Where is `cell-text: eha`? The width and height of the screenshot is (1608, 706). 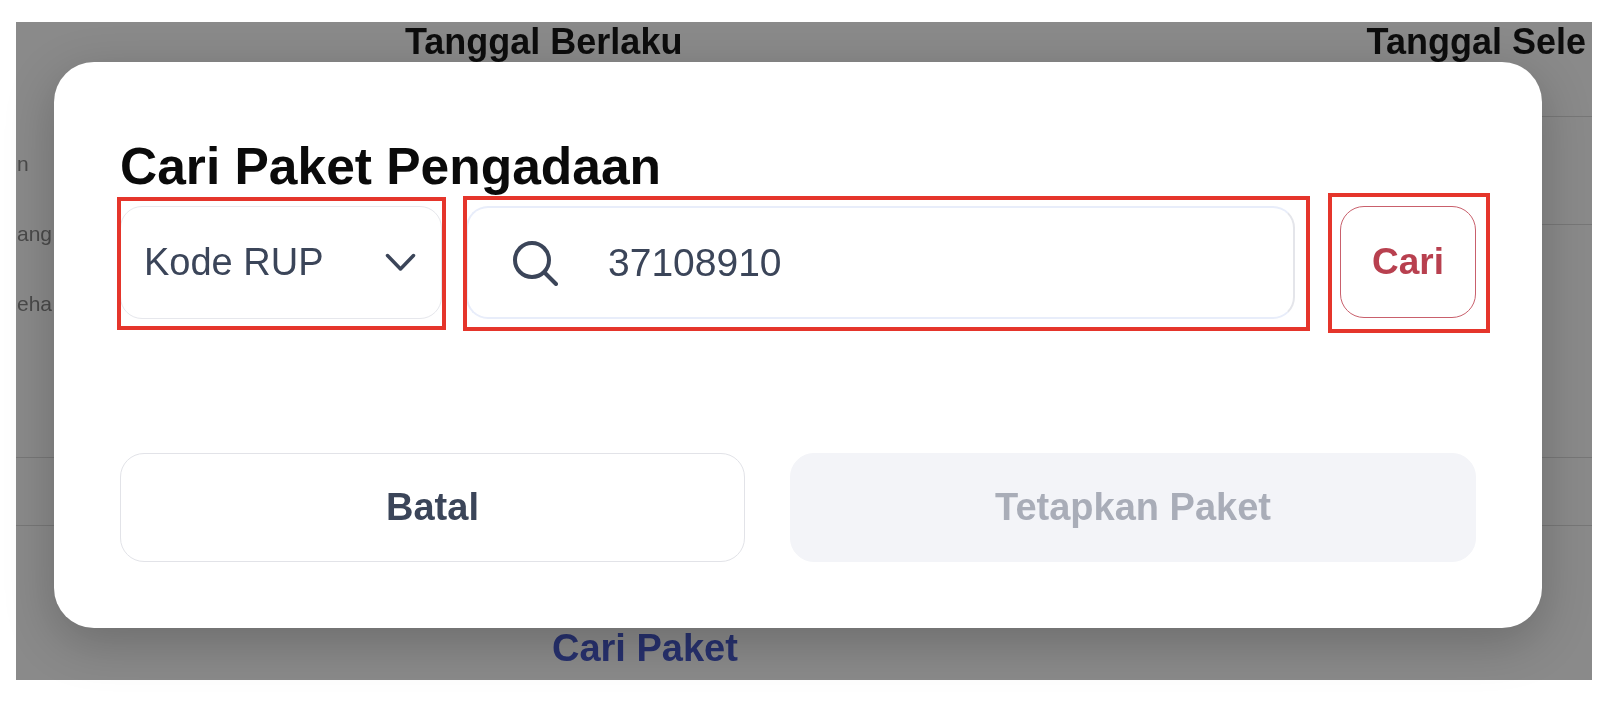 cell-text: eha is located at coordinates (35, 304).